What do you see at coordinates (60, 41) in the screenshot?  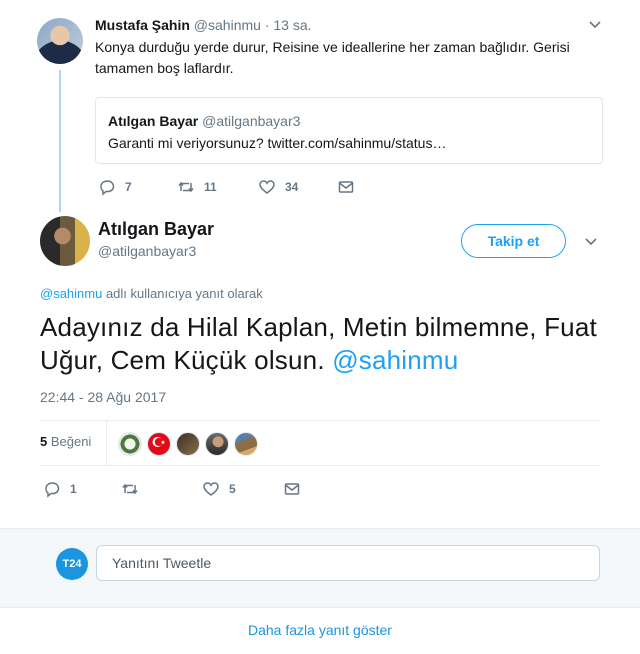 I see `avatar-mustafa-sahin` at bounding box center [60, 41].